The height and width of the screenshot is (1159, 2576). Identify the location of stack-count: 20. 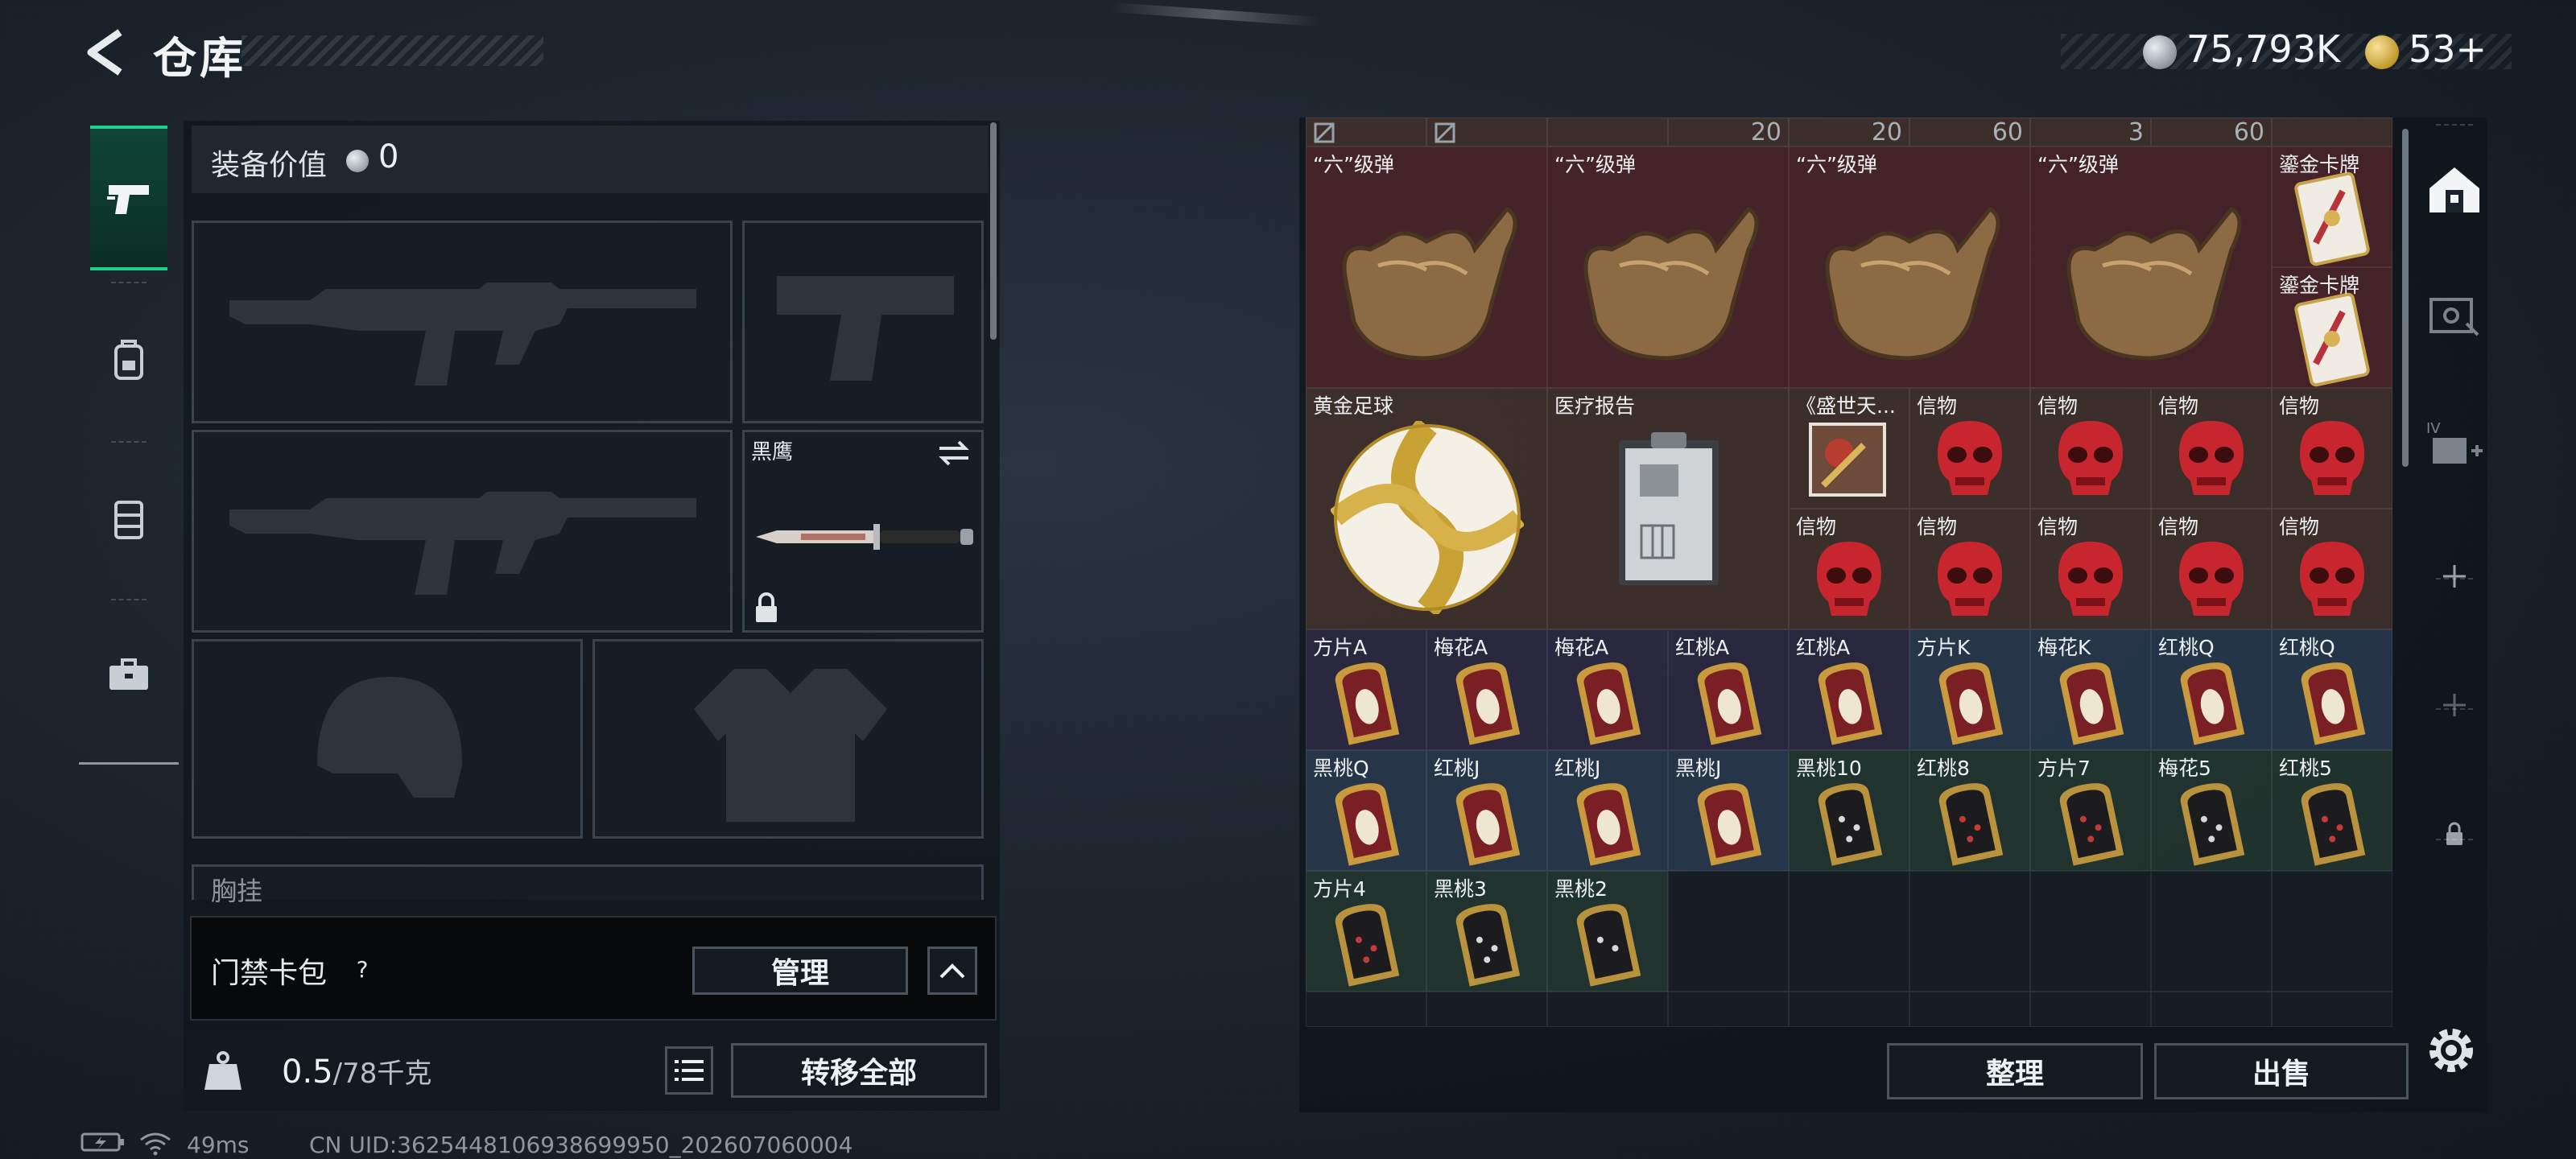
(1766, 132).